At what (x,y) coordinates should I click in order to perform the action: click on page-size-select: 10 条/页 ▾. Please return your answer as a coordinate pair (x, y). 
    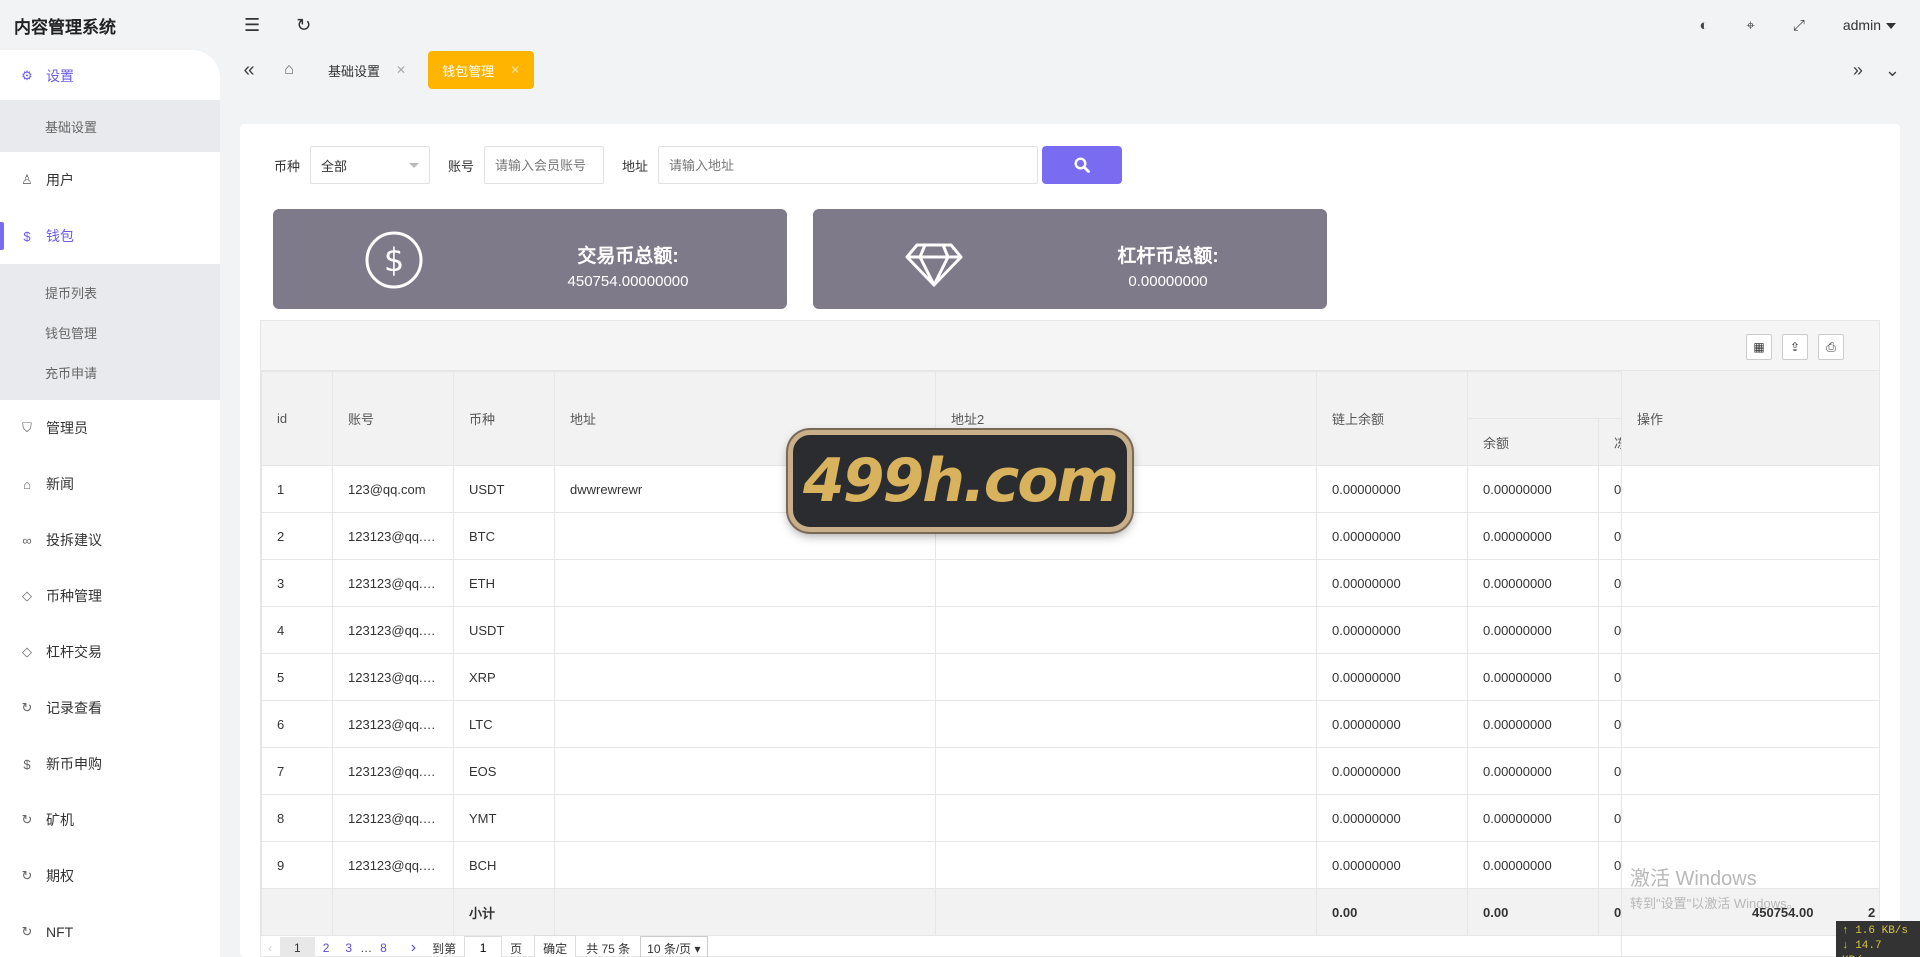
    Looking at the image, I should click on (674, 946).